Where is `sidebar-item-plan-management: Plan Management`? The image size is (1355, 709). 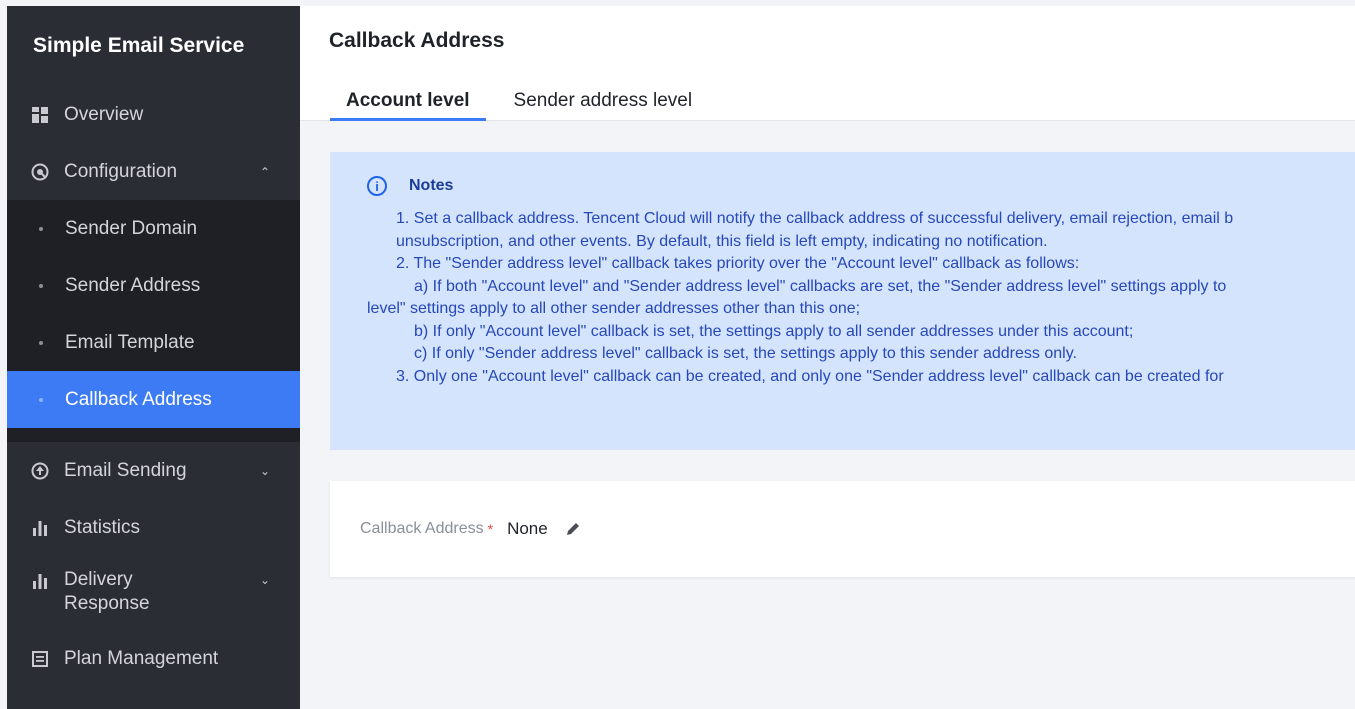
sidebar-item-plan-management: Plan Management is located at coordinates (153, 658).